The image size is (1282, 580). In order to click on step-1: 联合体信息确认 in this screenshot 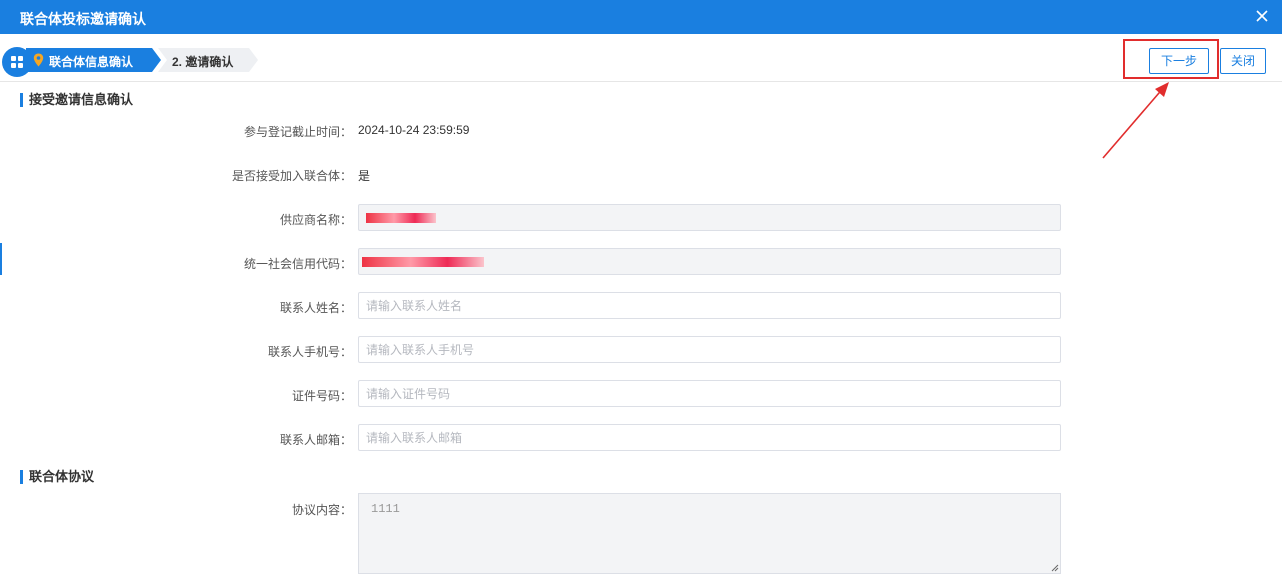, I will do `click(93, 60)`.